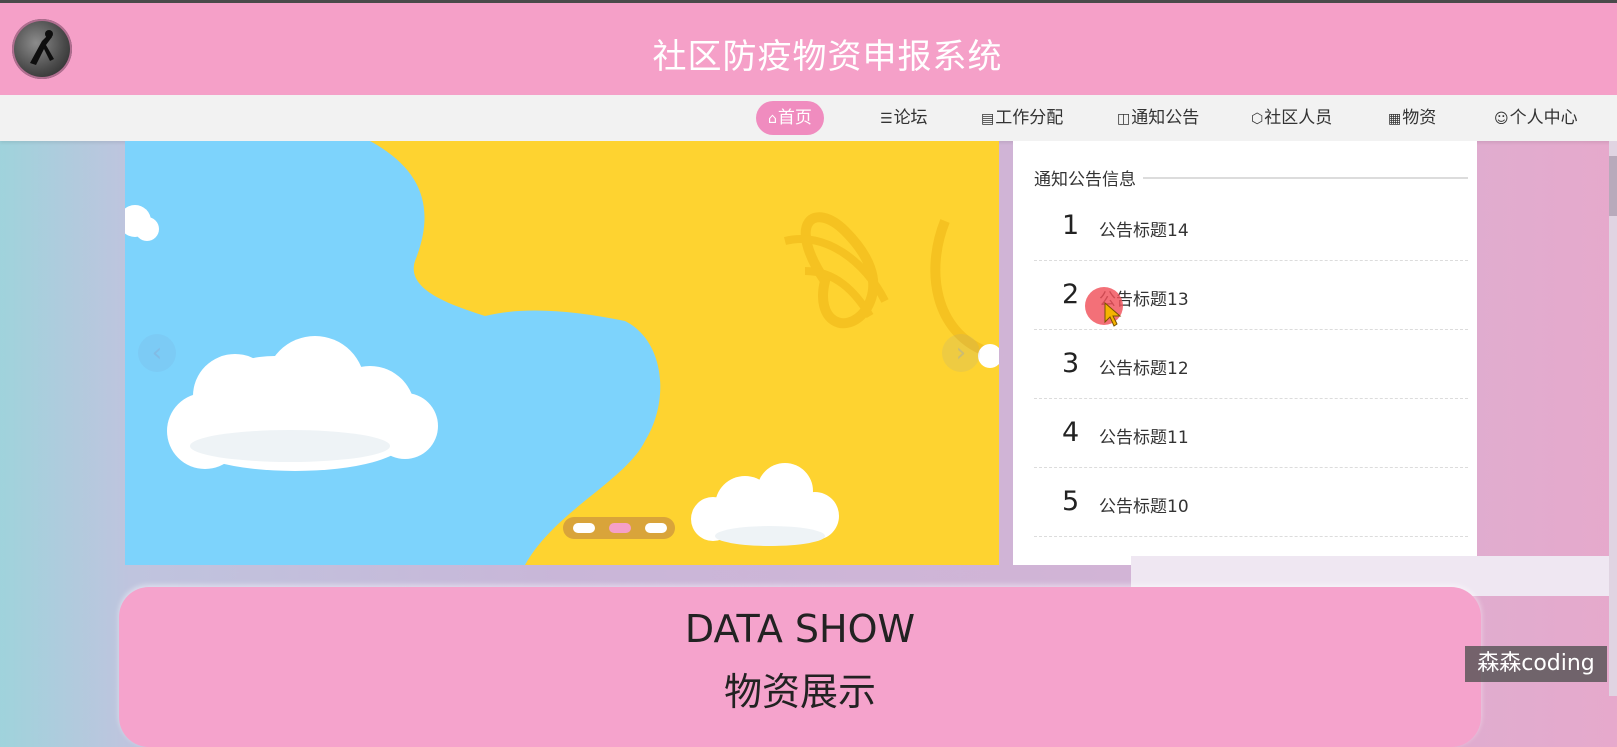 The image size is (1617, 747). What do you see at coordinates (1071, 501) in the screenshot?
I see `notice-number: 5` at bounding box center [1071, 501].